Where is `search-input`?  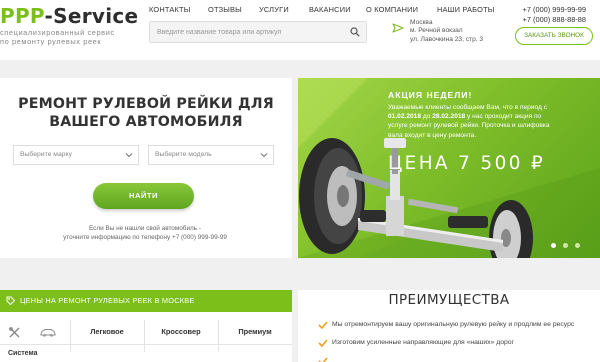 search-input is located at coordinates (249, 32).